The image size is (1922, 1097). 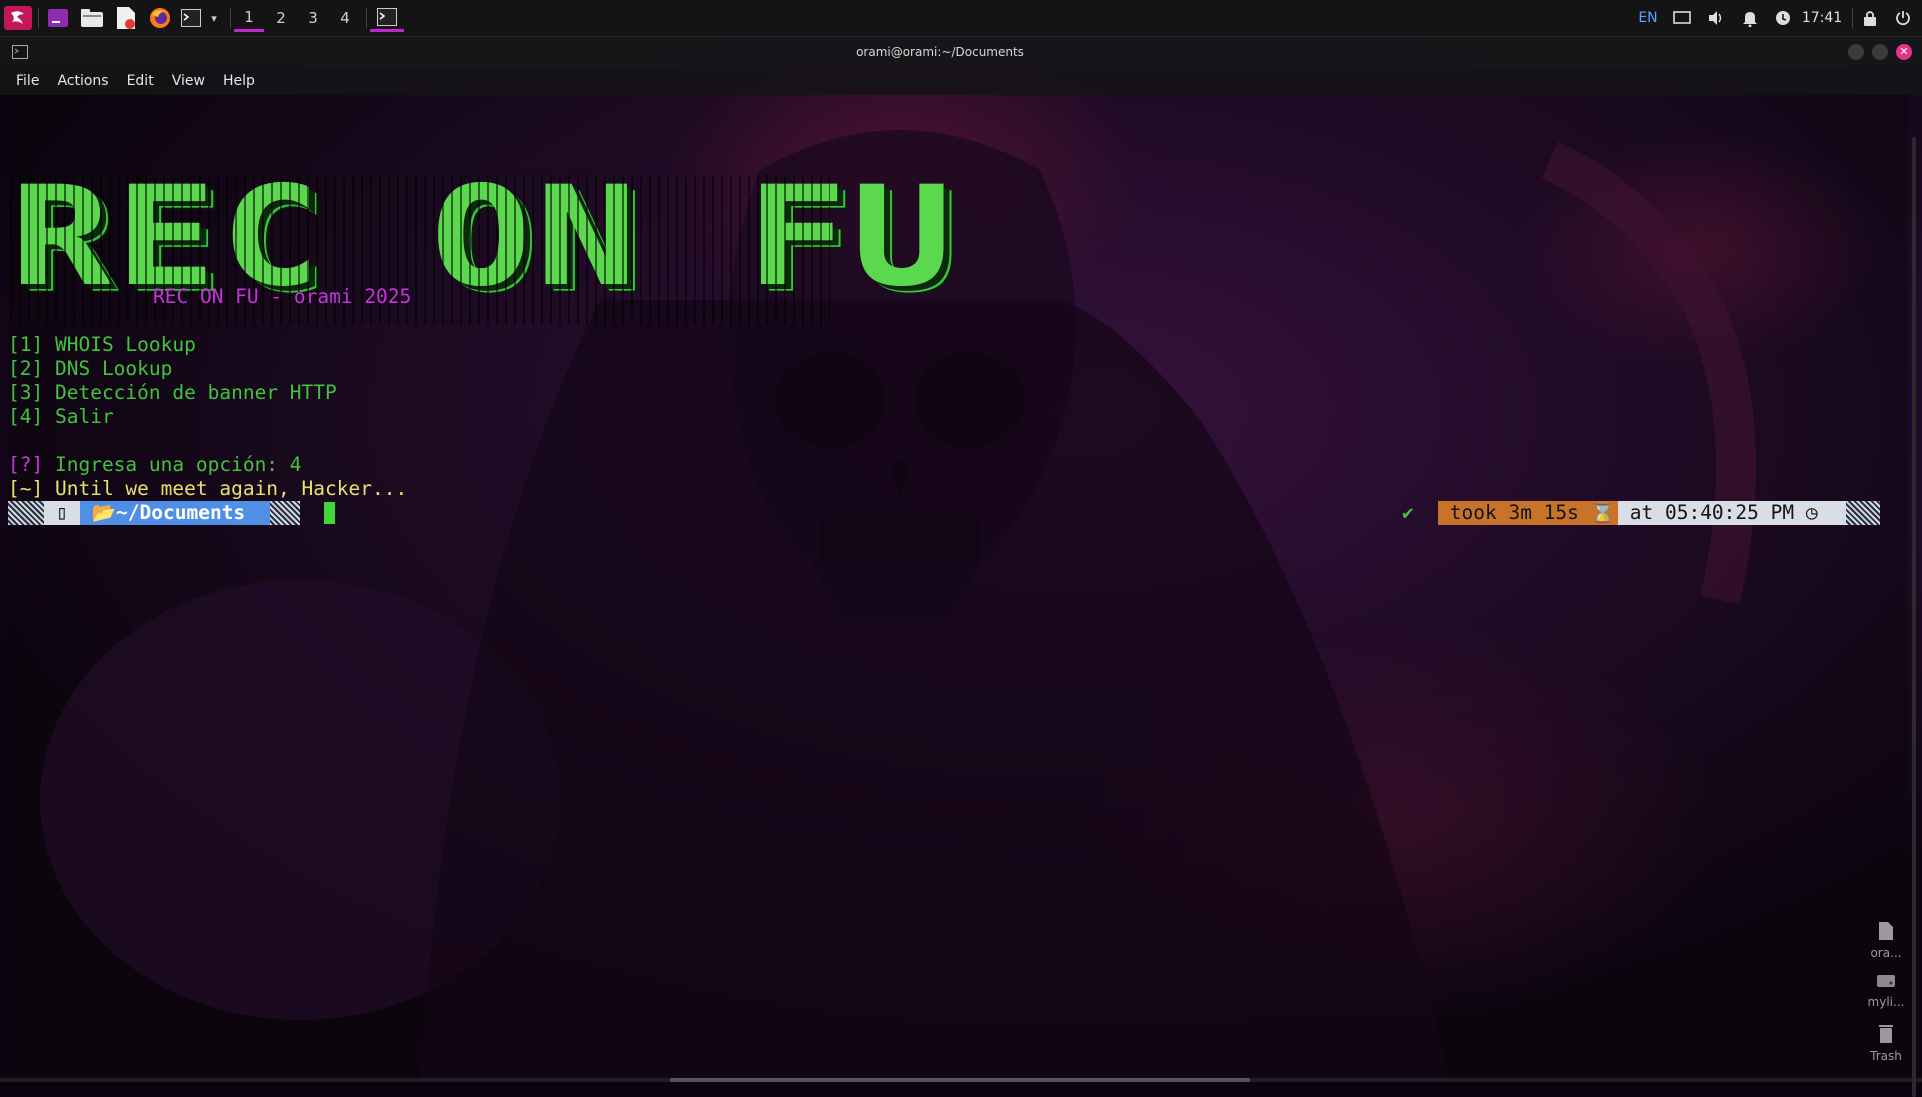 I want to click on terminal-window-icon, so click(x=387, y=16).